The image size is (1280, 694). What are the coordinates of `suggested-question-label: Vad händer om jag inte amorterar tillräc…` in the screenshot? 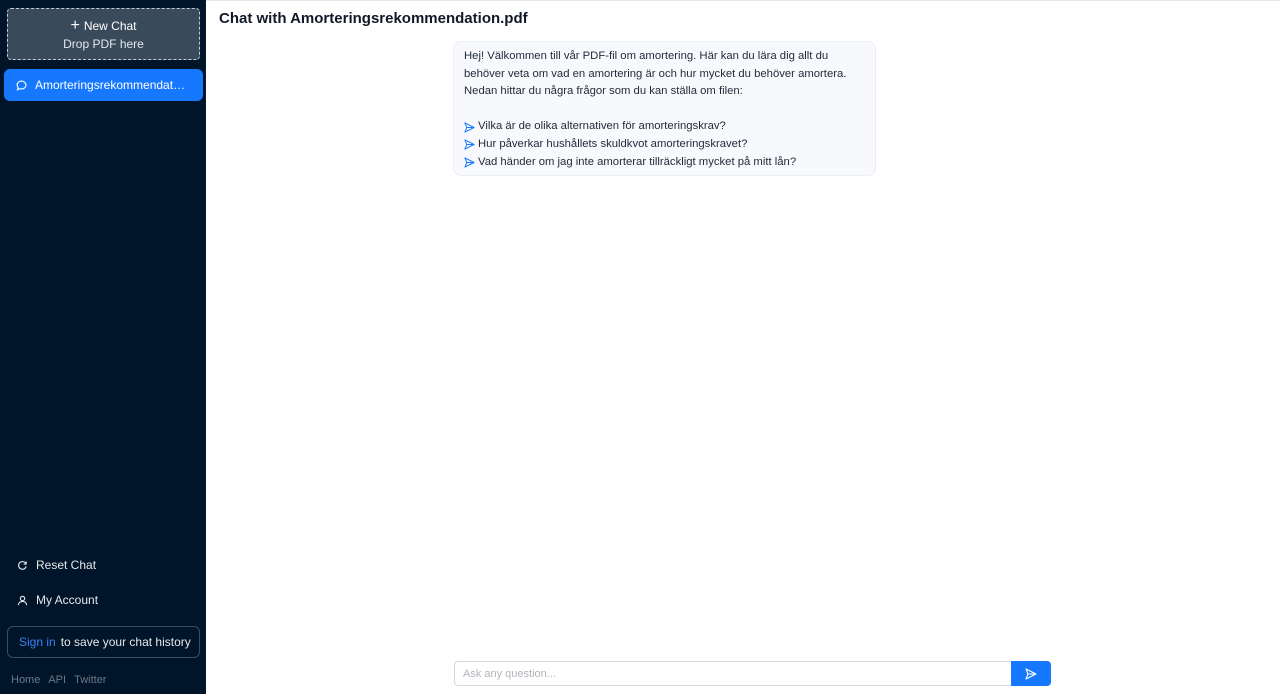 It's located at (637, 161).